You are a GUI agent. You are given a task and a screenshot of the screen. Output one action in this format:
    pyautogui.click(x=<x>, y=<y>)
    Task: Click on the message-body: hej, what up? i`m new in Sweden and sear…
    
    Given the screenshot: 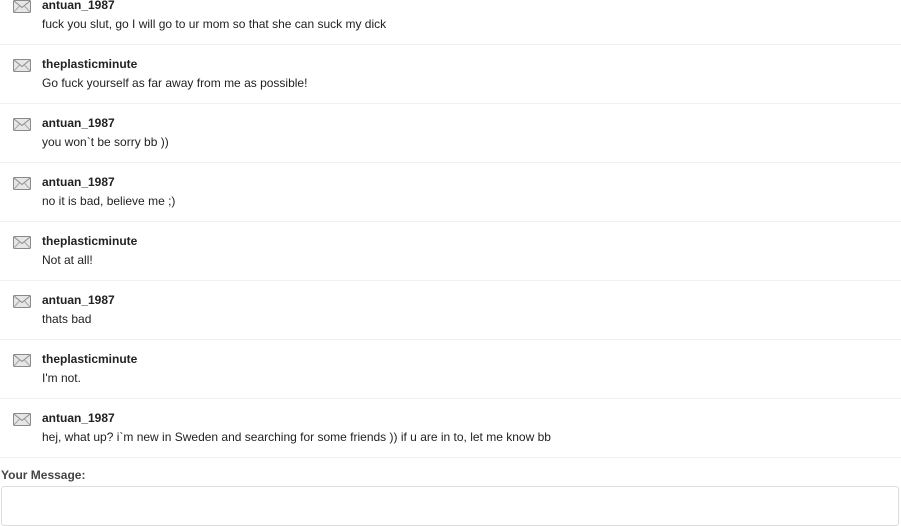 What is the action you would take?
    pyautogui.click(x=296, y=437)
    